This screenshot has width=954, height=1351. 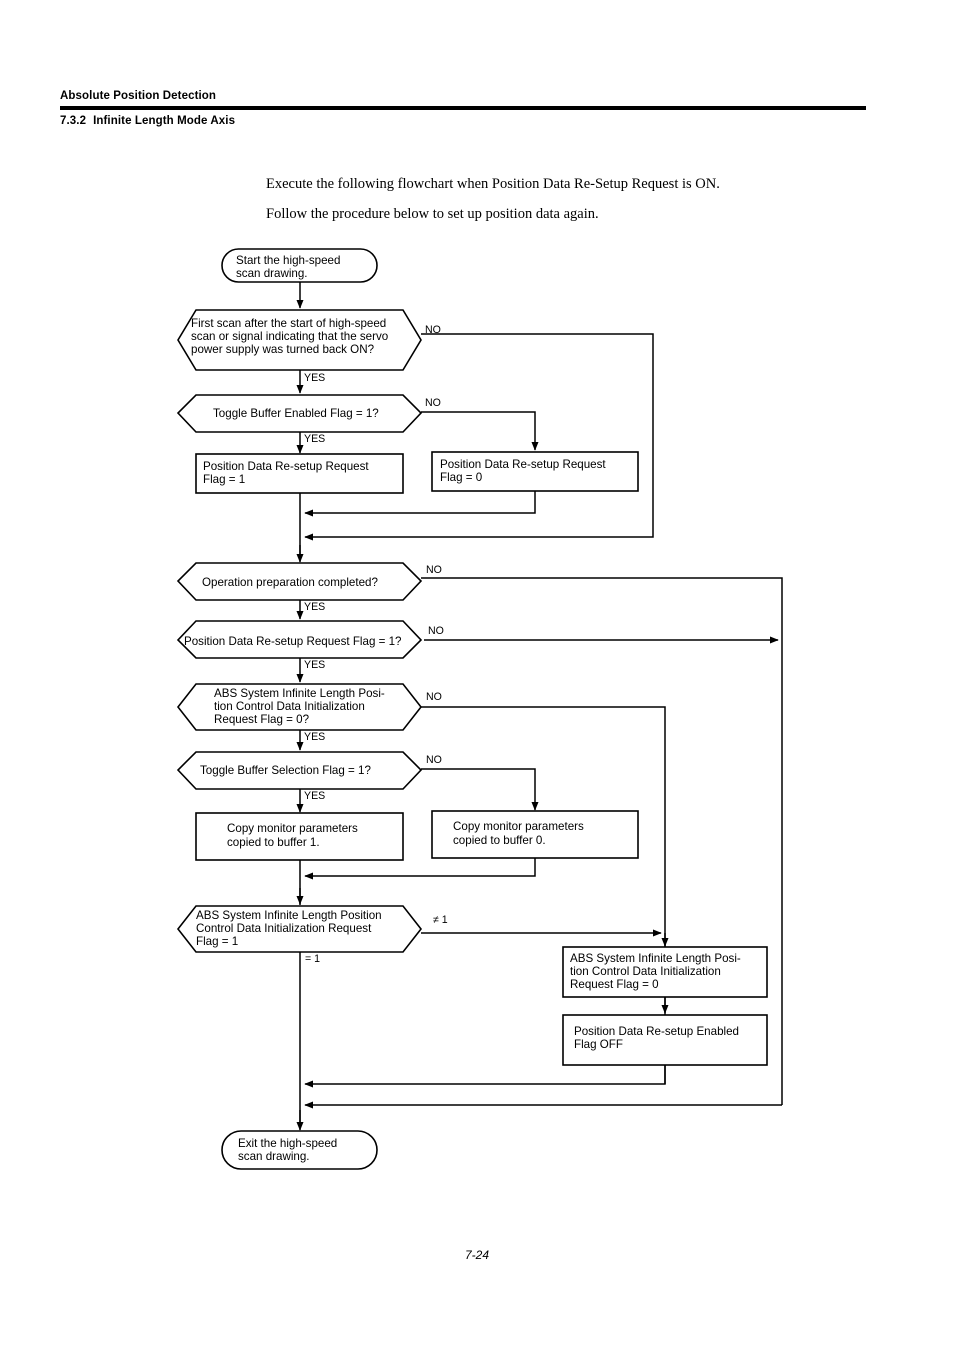 I want to click on node-process-flag-0: Position Data Re-setup Request Flag = 0, so click(x=535, y=471).